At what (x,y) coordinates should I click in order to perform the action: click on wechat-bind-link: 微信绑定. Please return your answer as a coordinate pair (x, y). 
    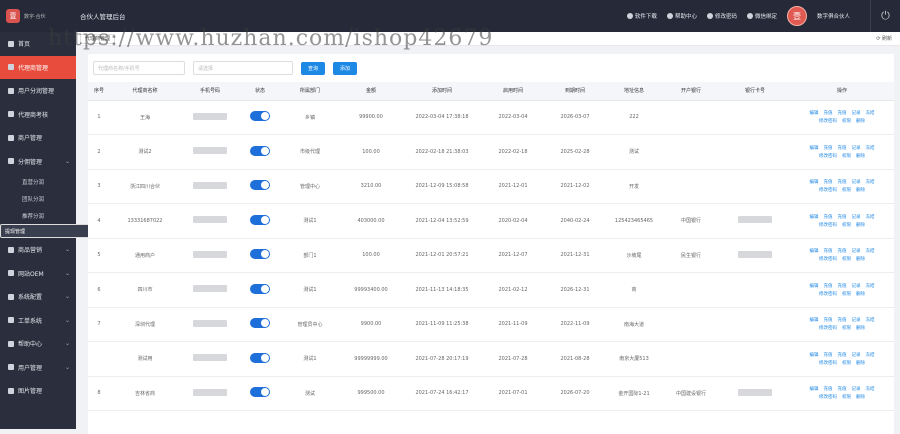
    Looking at the image, I should click on (761, 16).